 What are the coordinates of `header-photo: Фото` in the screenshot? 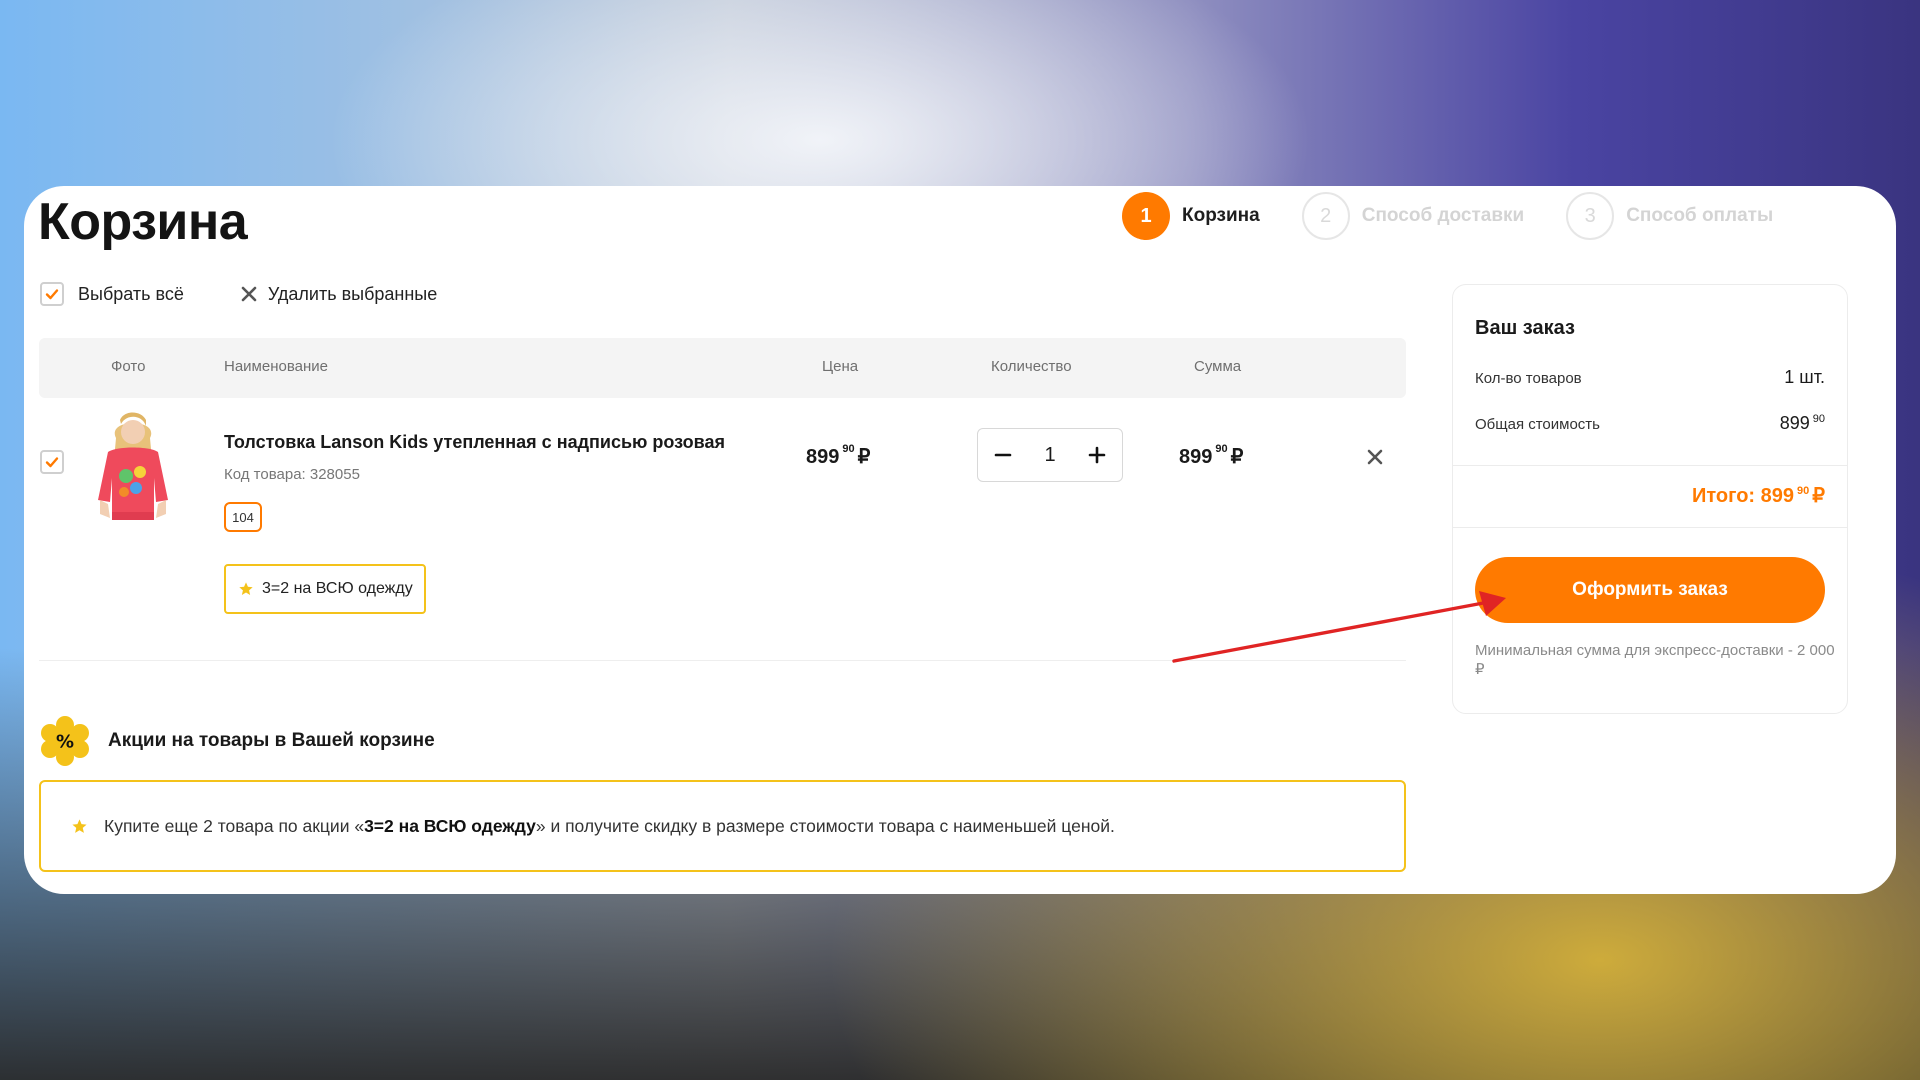 It's located at (128, 366).